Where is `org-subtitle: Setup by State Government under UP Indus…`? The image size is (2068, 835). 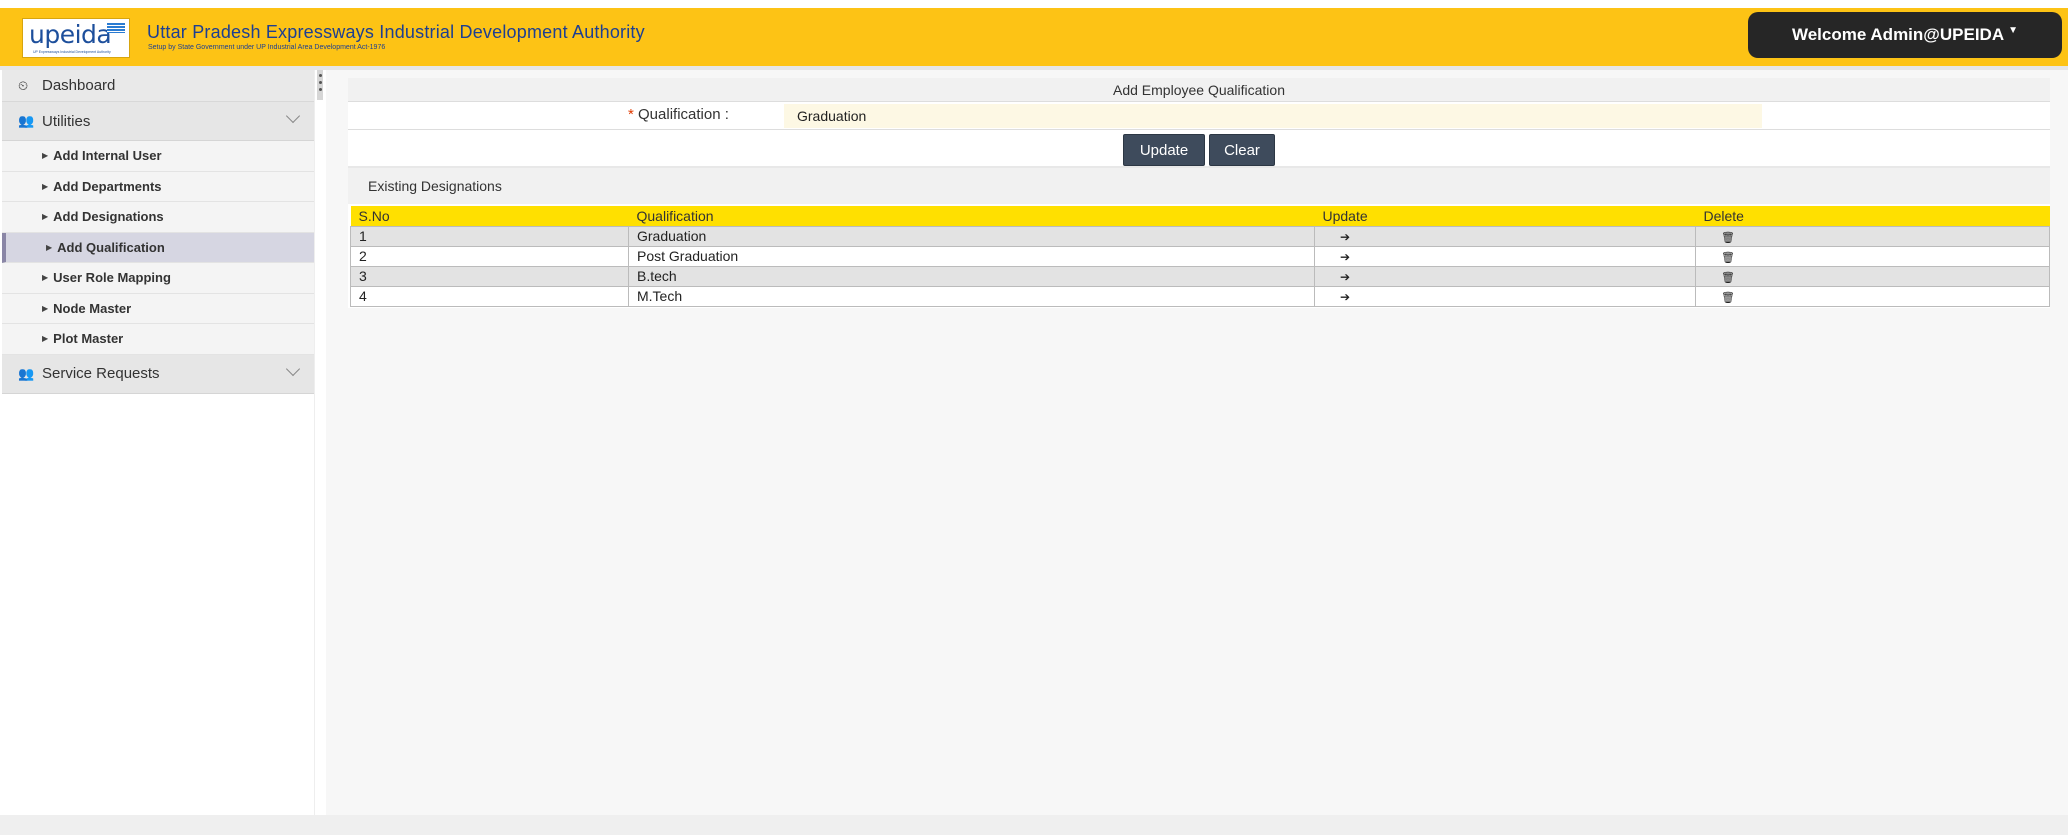 org-subtitle: Setup by State Government under UP Indus… is located at coordinates (267, 47).